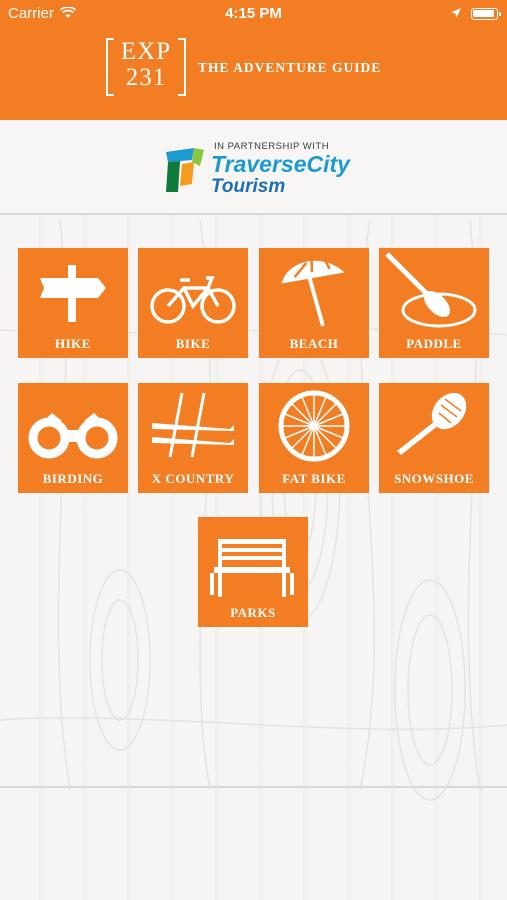 The width and height of the screenshot is (507, 900). What do you see at coordinates (253, 612) in the screenshot?
I see `tile-label: PARKS` at bounding box center [253, 612].